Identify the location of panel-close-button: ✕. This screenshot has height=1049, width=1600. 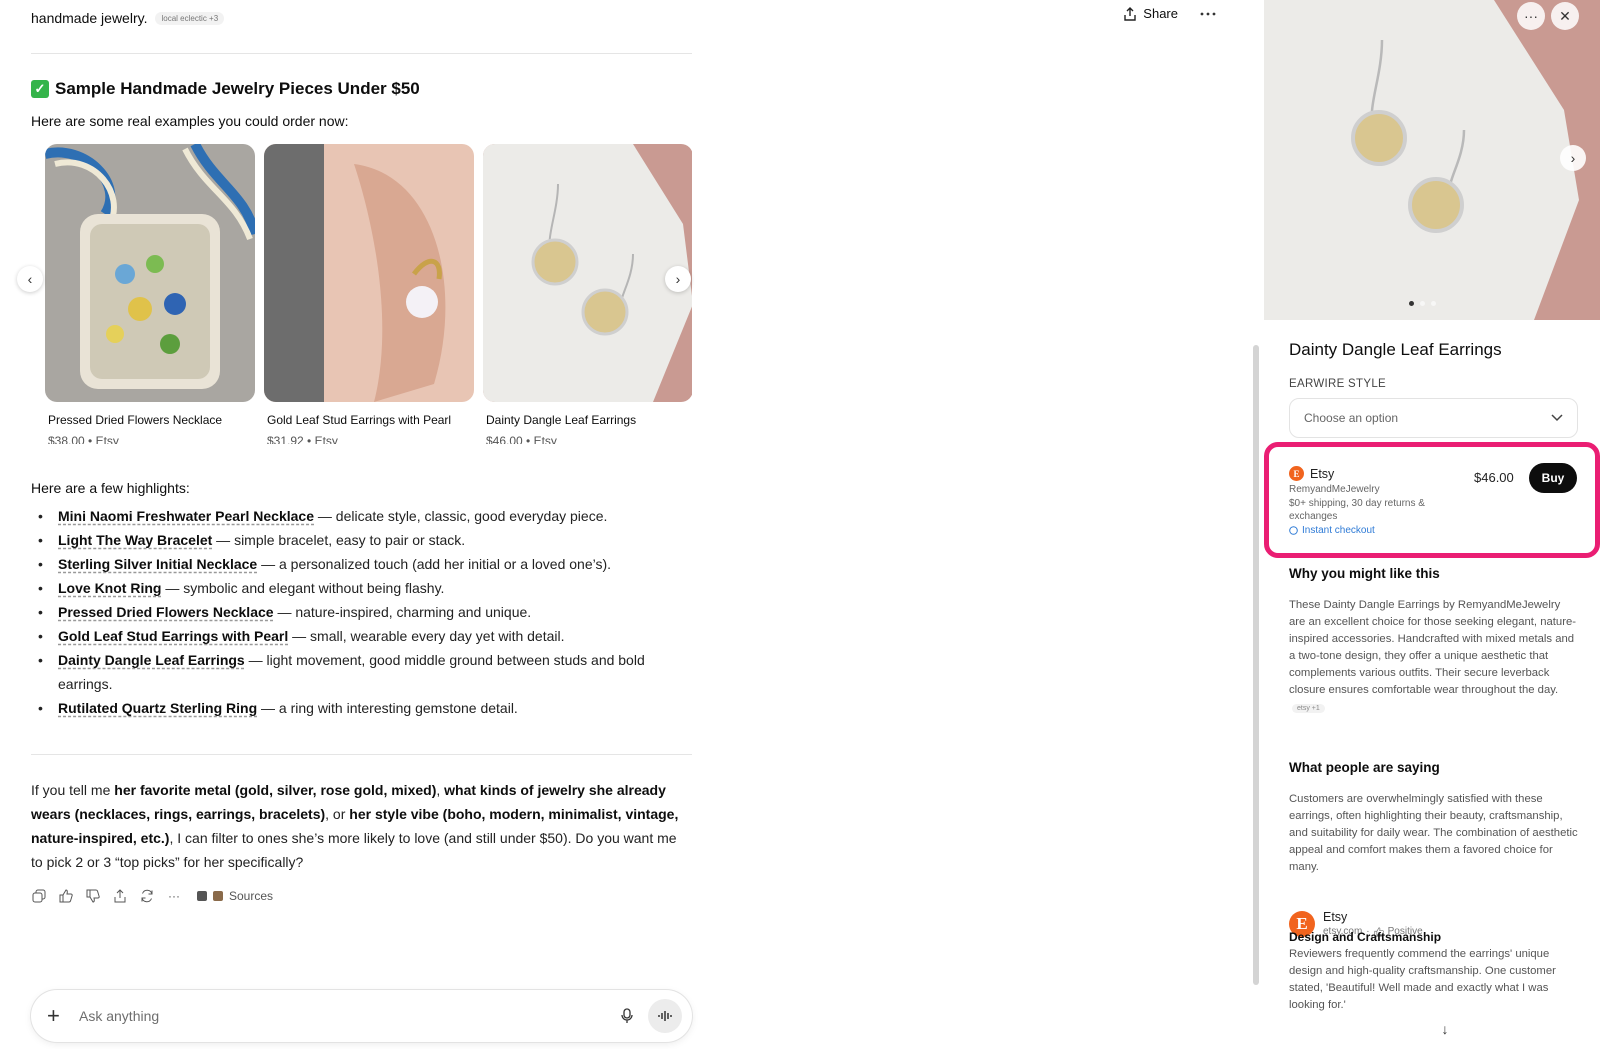
(1565, 16).